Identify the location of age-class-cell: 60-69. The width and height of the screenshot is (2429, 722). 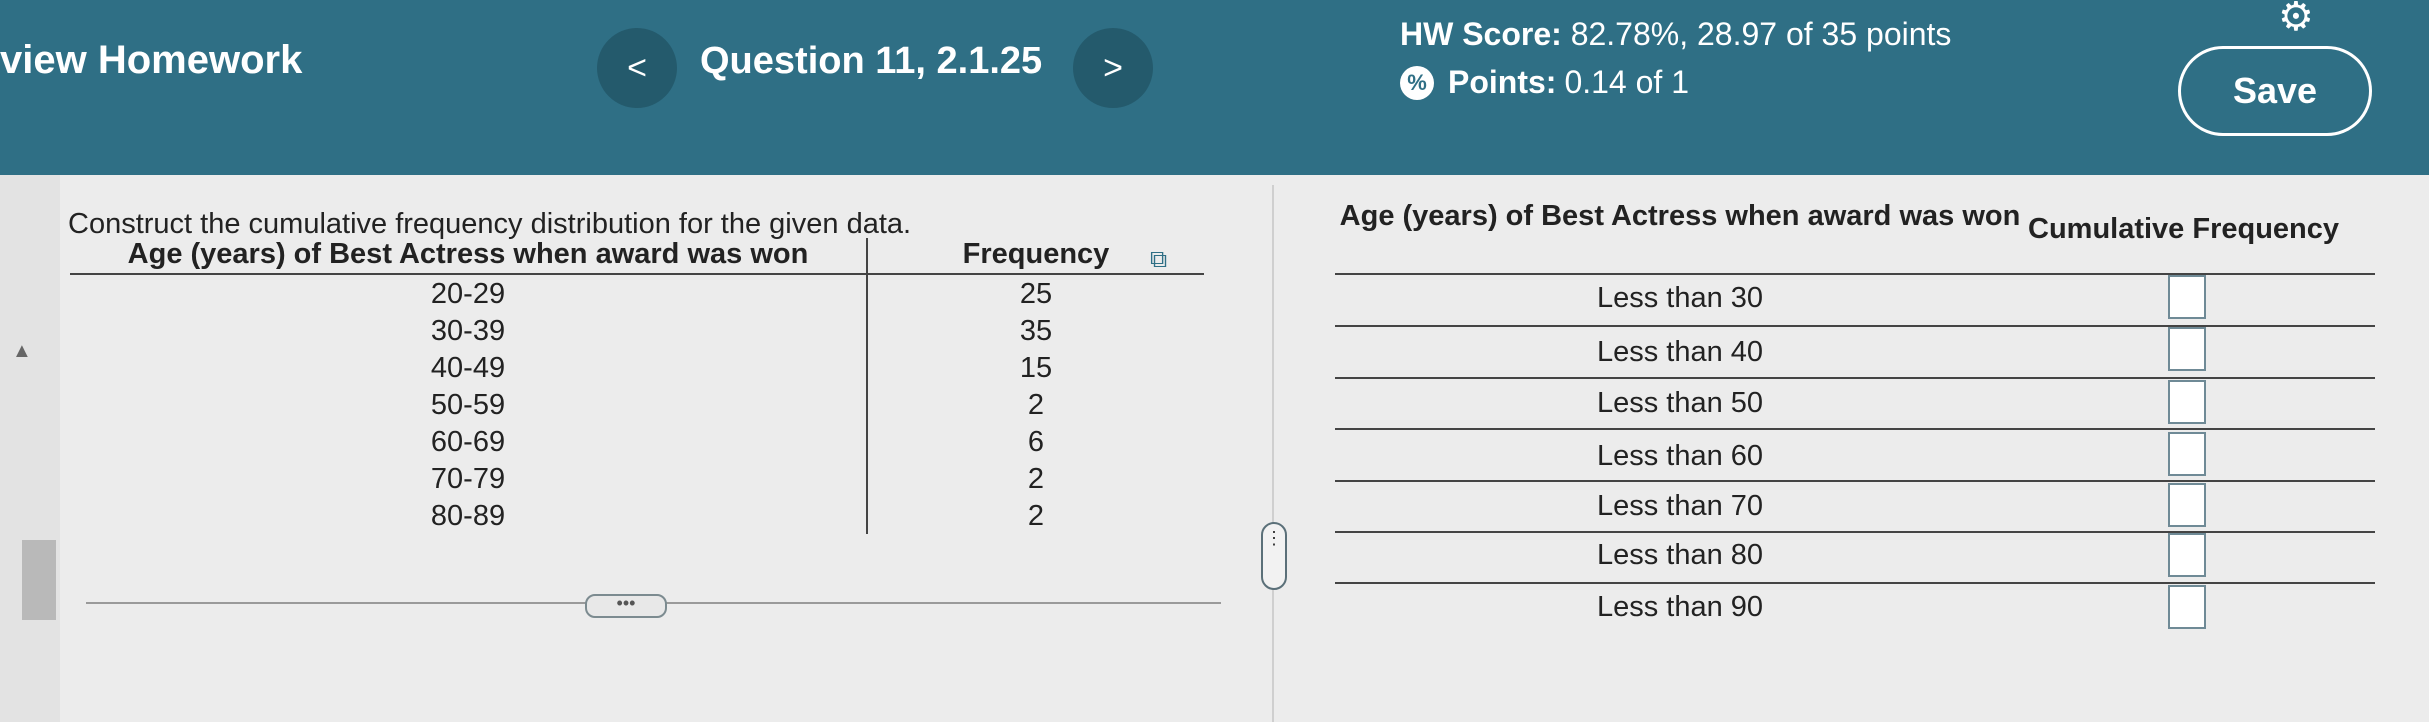
(469, 441).